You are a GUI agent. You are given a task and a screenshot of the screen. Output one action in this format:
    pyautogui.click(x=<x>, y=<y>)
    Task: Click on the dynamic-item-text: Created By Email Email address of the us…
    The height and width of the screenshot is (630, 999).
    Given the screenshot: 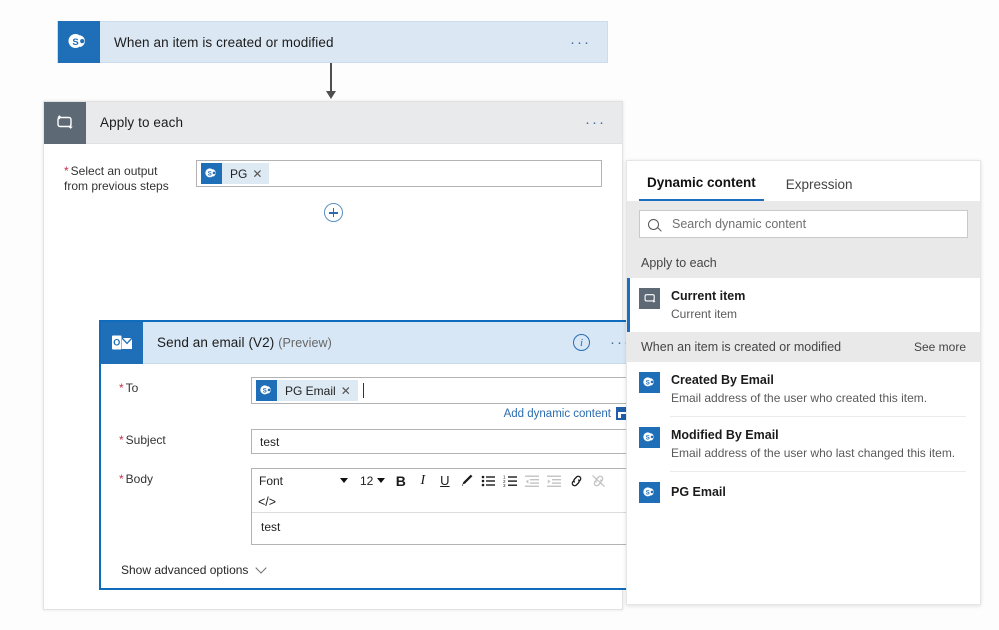 What is the action you would take?
    pyautogui.click(x=799, y=389)
    